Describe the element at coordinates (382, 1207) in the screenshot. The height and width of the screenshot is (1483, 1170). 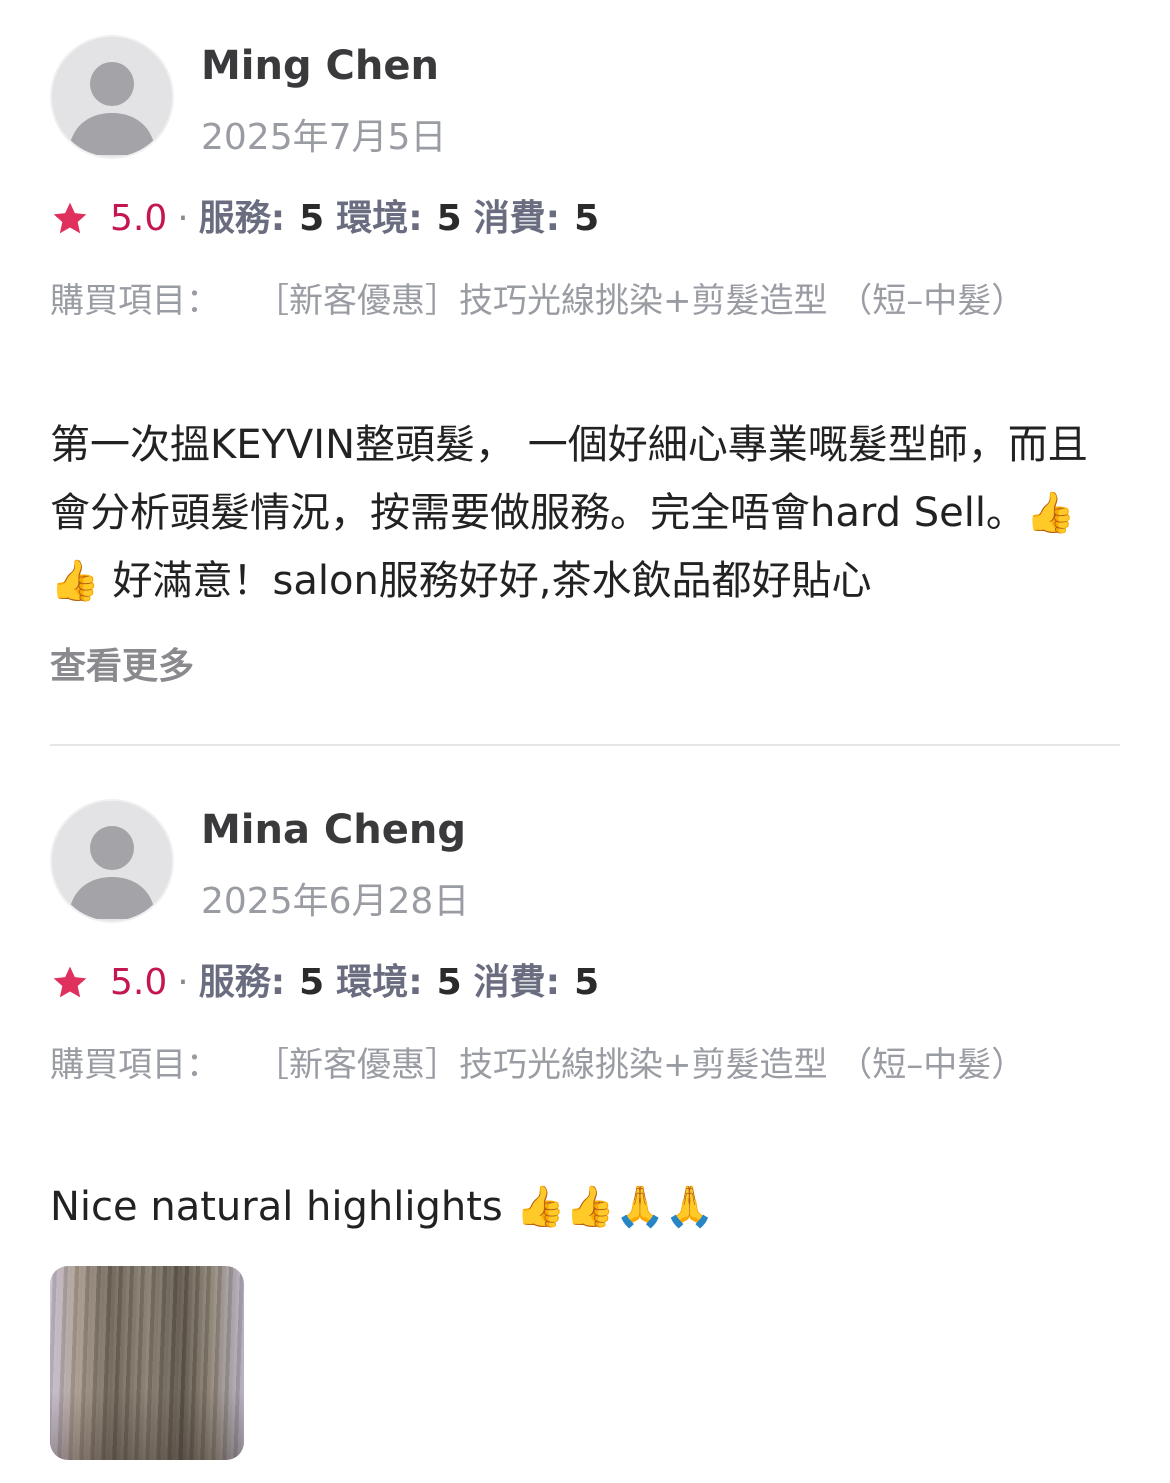
I see `review-text: Nice natural highlights 👍👍🙏🙏` at that location.